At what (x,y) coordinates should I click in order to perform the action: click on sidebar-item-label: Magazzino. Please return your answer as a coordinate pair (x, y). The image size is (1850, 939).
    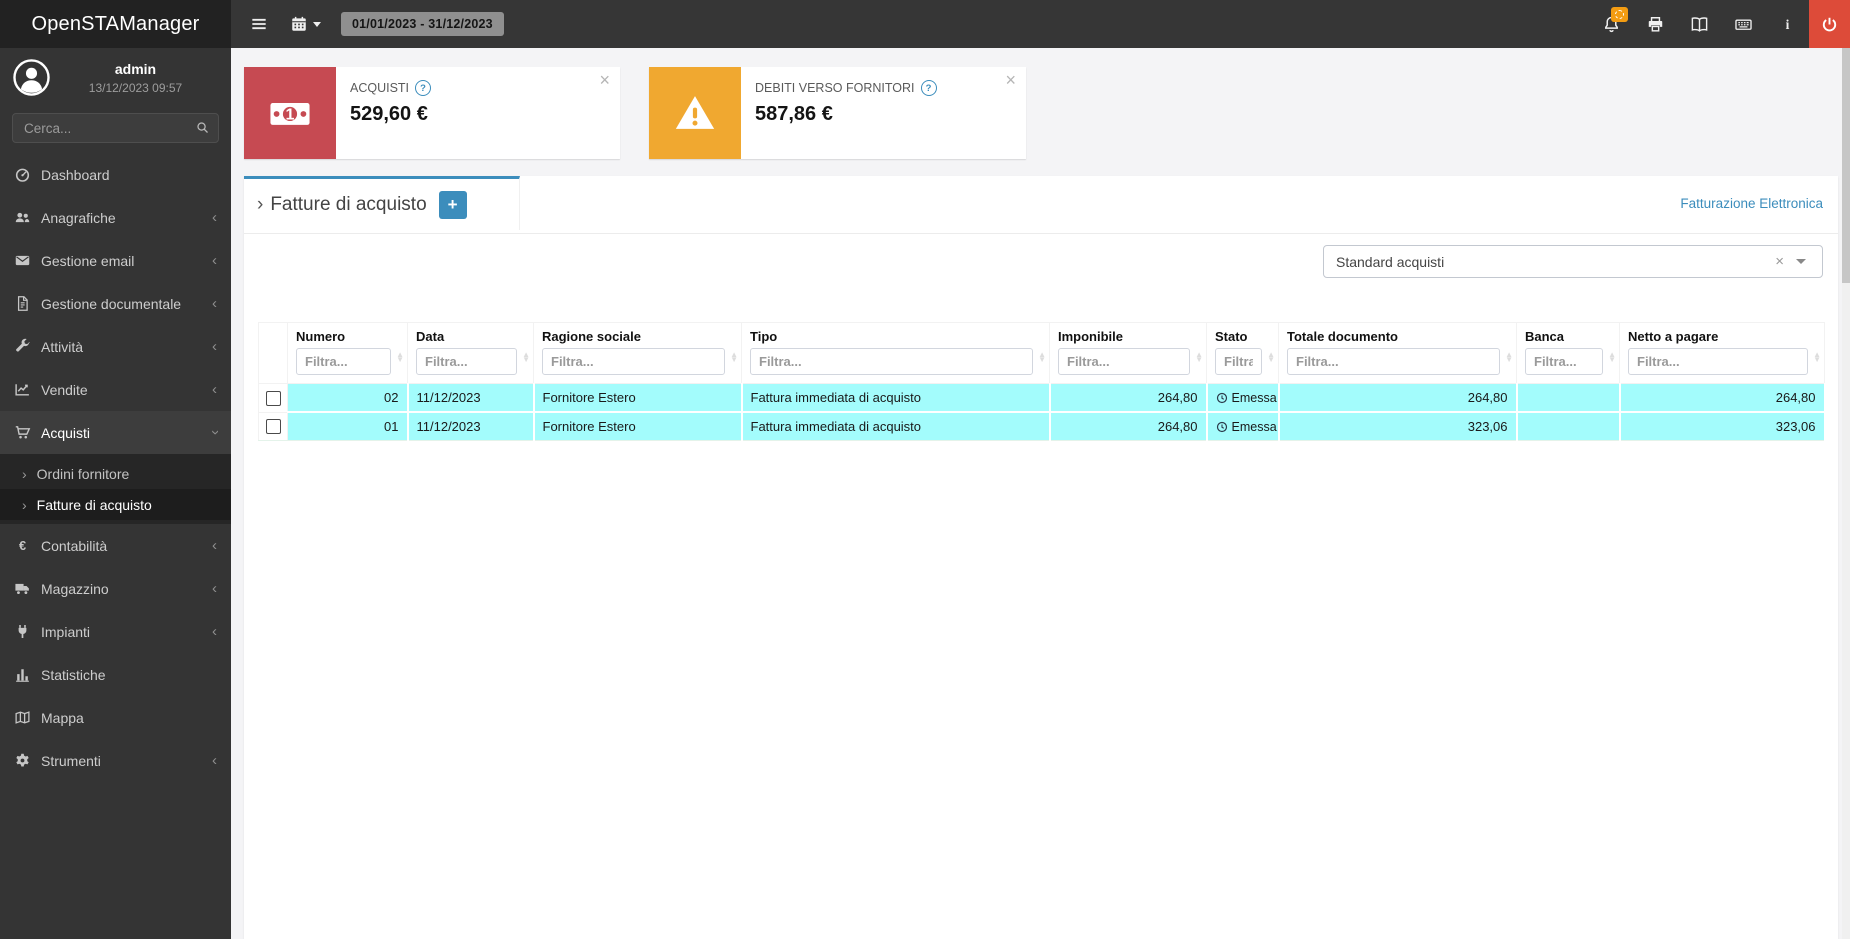
    Looking at the image, I should click on (75, 588).